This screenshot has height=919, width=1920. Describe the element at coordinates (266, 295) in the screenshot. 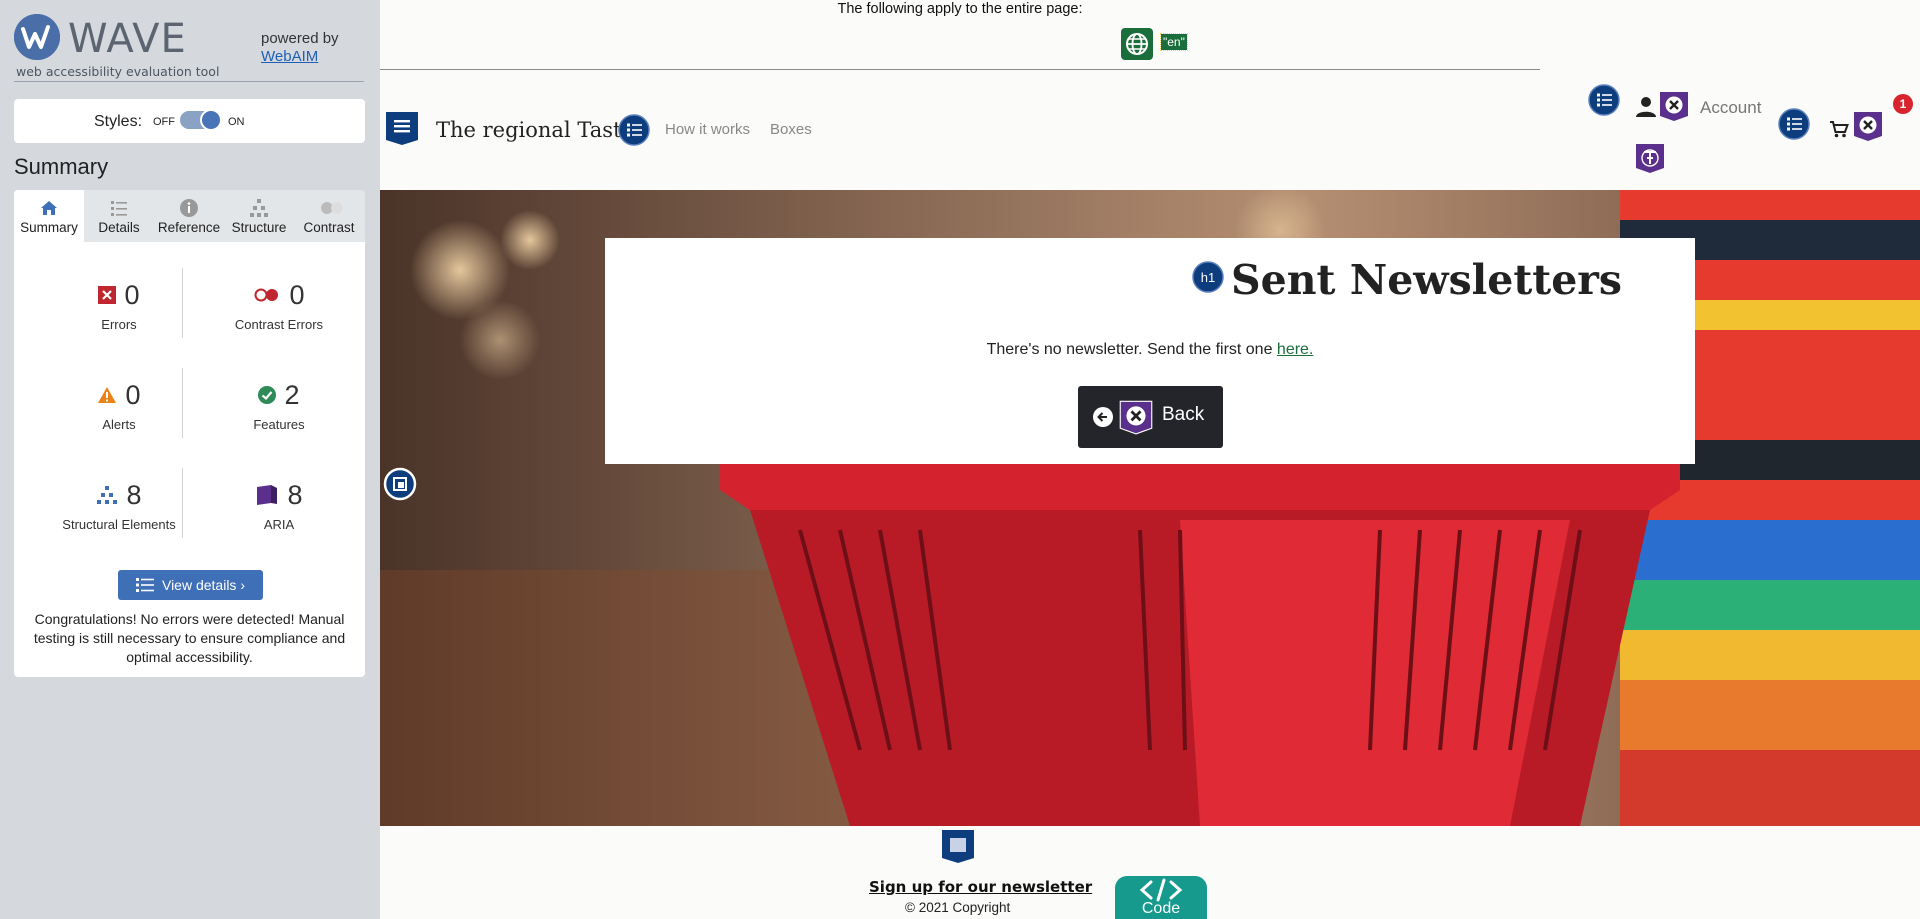

I see `contrast-error-icon` at that location.